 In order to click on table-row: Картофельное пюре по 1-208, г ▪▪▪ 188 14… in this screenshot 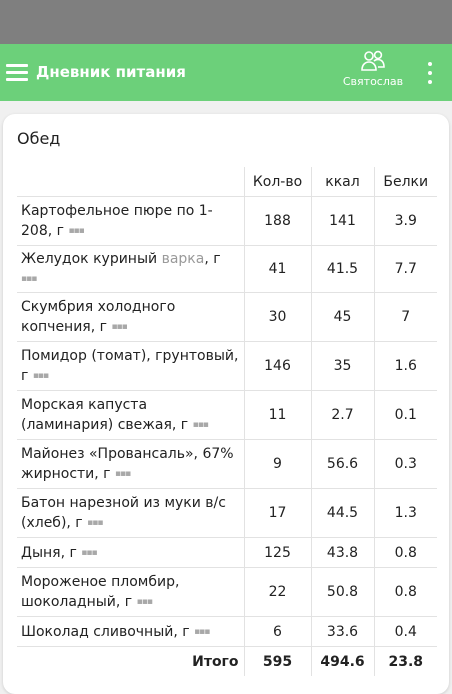, I will do `click(227, 221)`.